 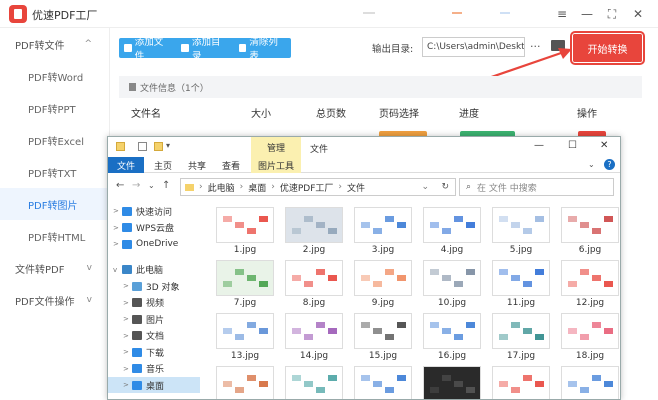 What do you see at coordinates (245, 337) in the screenshot?
I see `file-thumbnail: 13.jpg` at bounding box center [245, 337].